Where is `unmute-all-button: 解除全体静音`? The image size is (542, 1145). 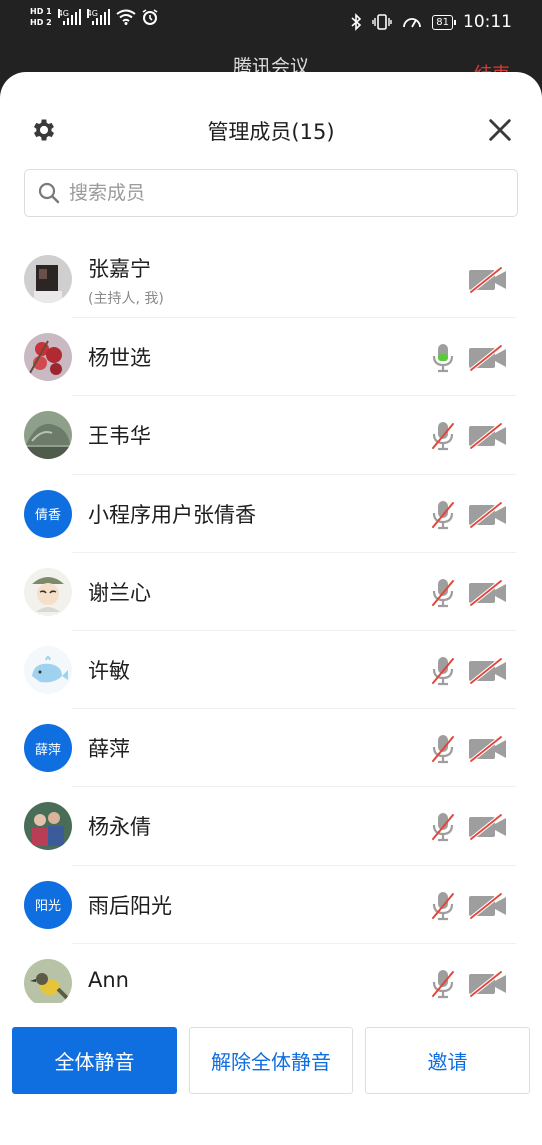 unmute-all-button: 解除全体静音 is located at coordinates (271, 1060).